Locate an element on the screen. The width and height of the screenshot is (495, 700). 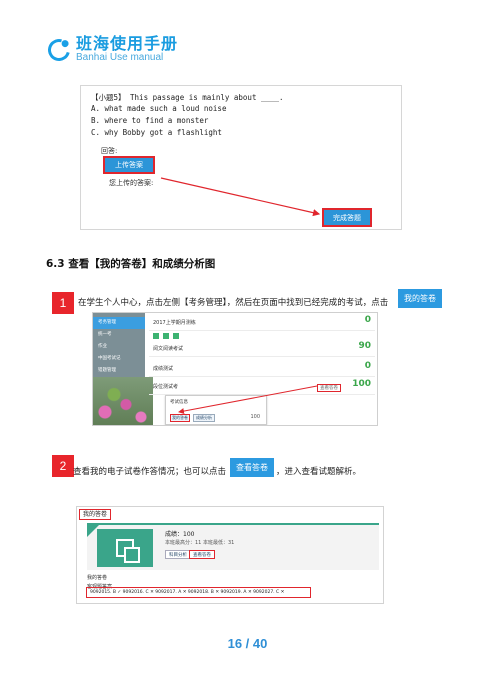
score-stats: 本班最高分：11 本班最低：31 is located at coordinates (200, 543).